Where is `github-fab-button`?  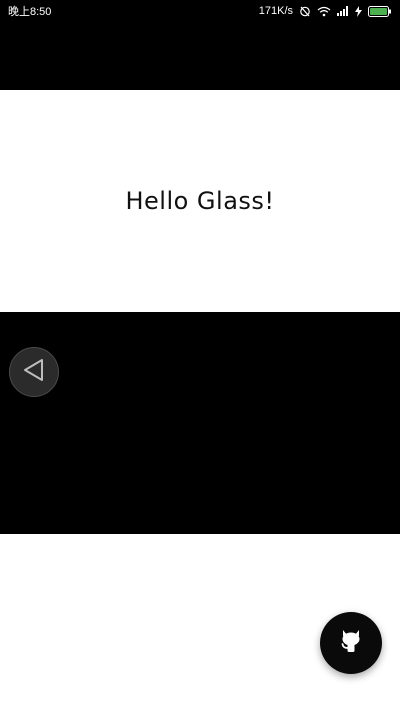 github-fab-button is located at coordinates (351, 643).